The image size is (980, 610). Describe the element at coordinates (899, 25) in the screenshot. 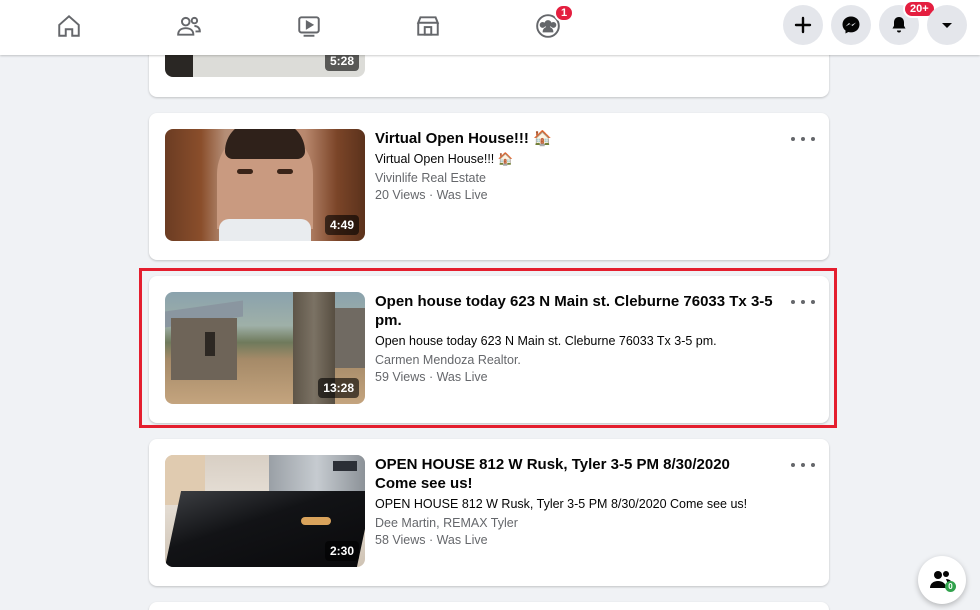

I see `bell-icon` at that location.